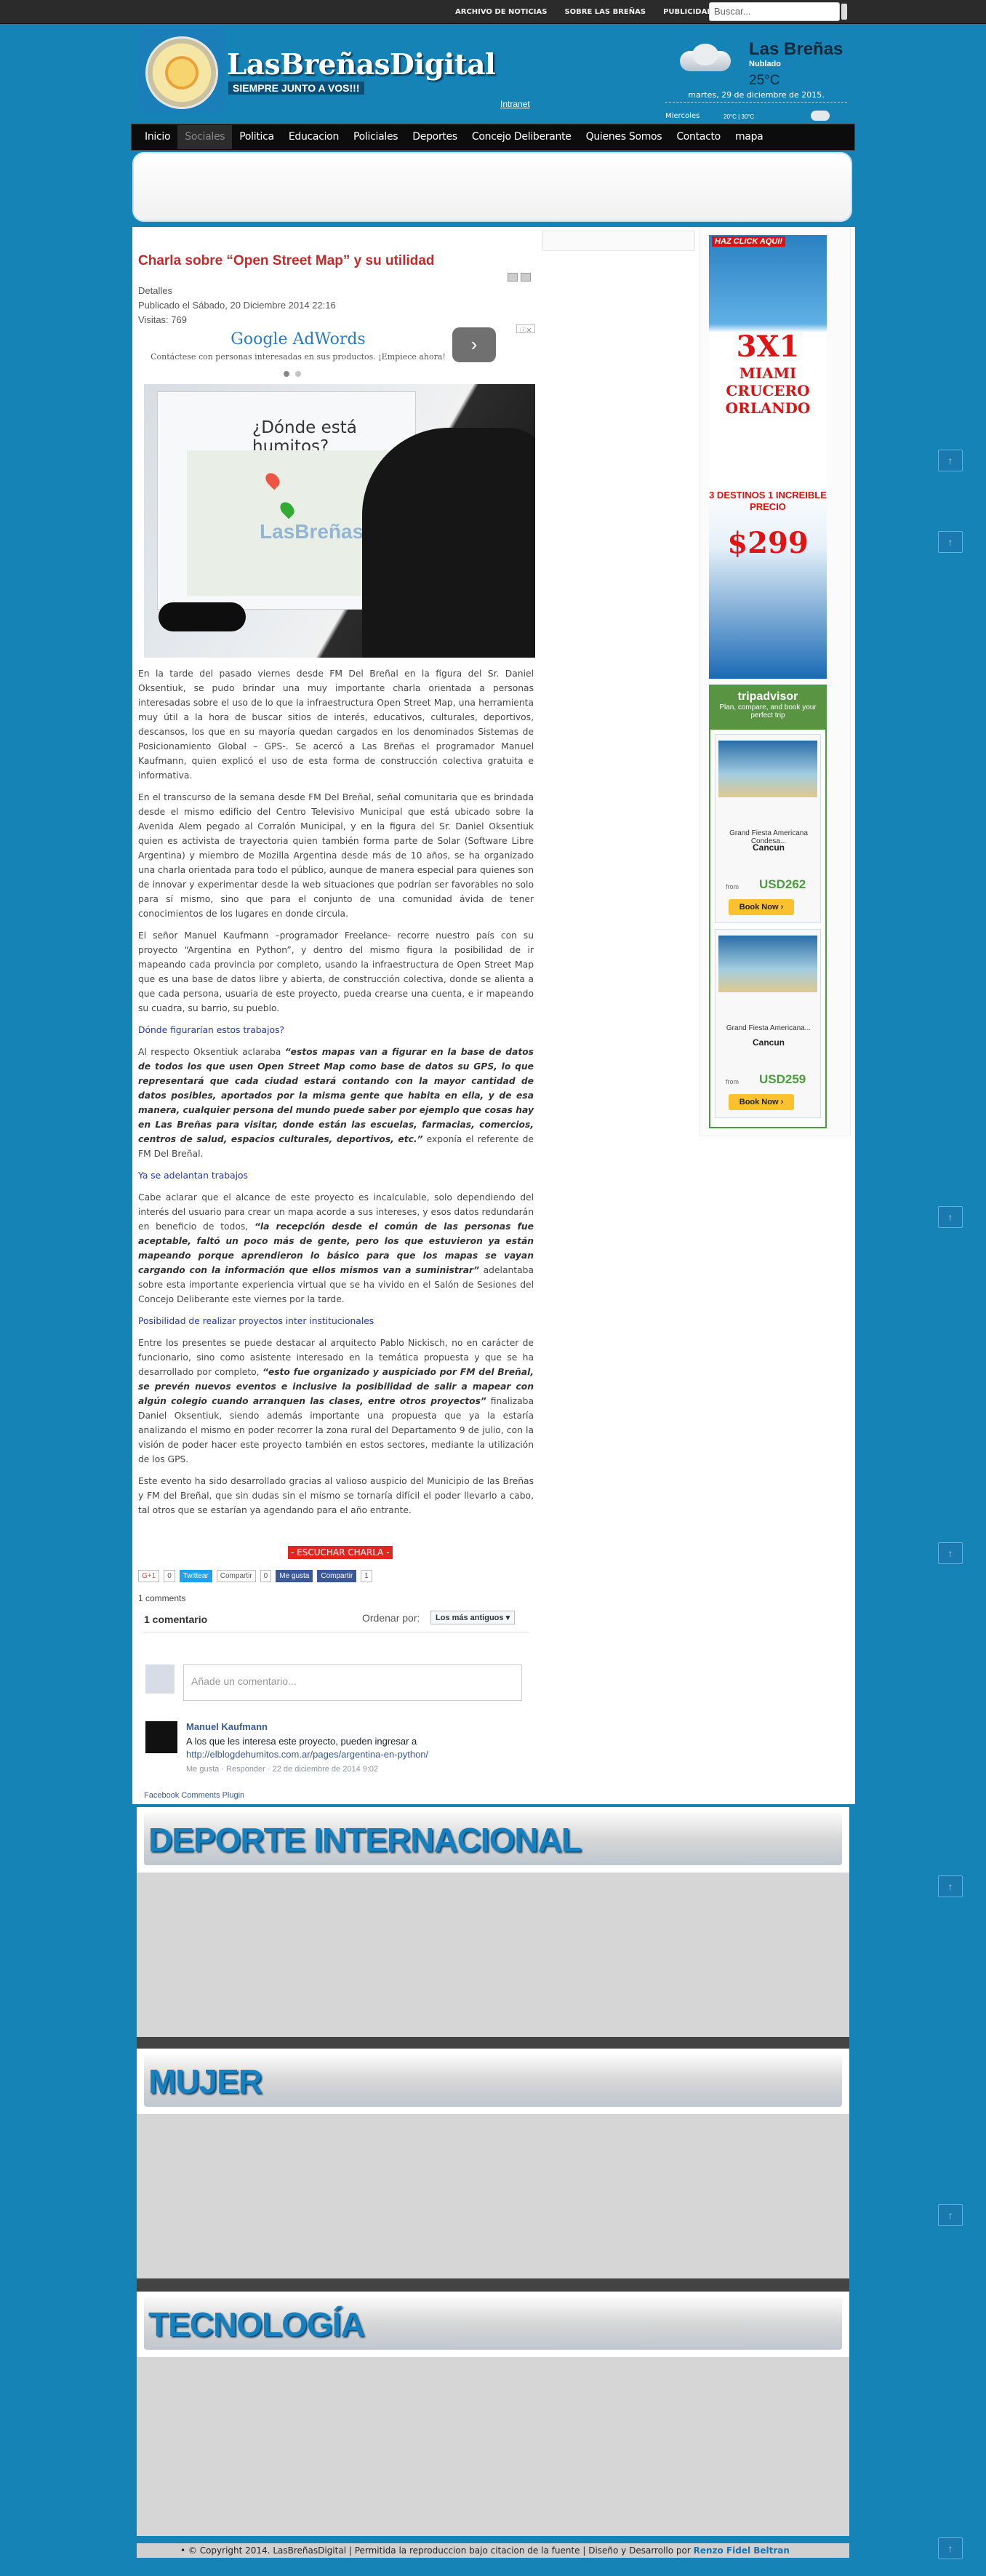 This screenshot has width=986, height=2576. Describe the element at coordinates (767, 696) in the screenshot. I see `brand-name: tripadvisor` at that location.